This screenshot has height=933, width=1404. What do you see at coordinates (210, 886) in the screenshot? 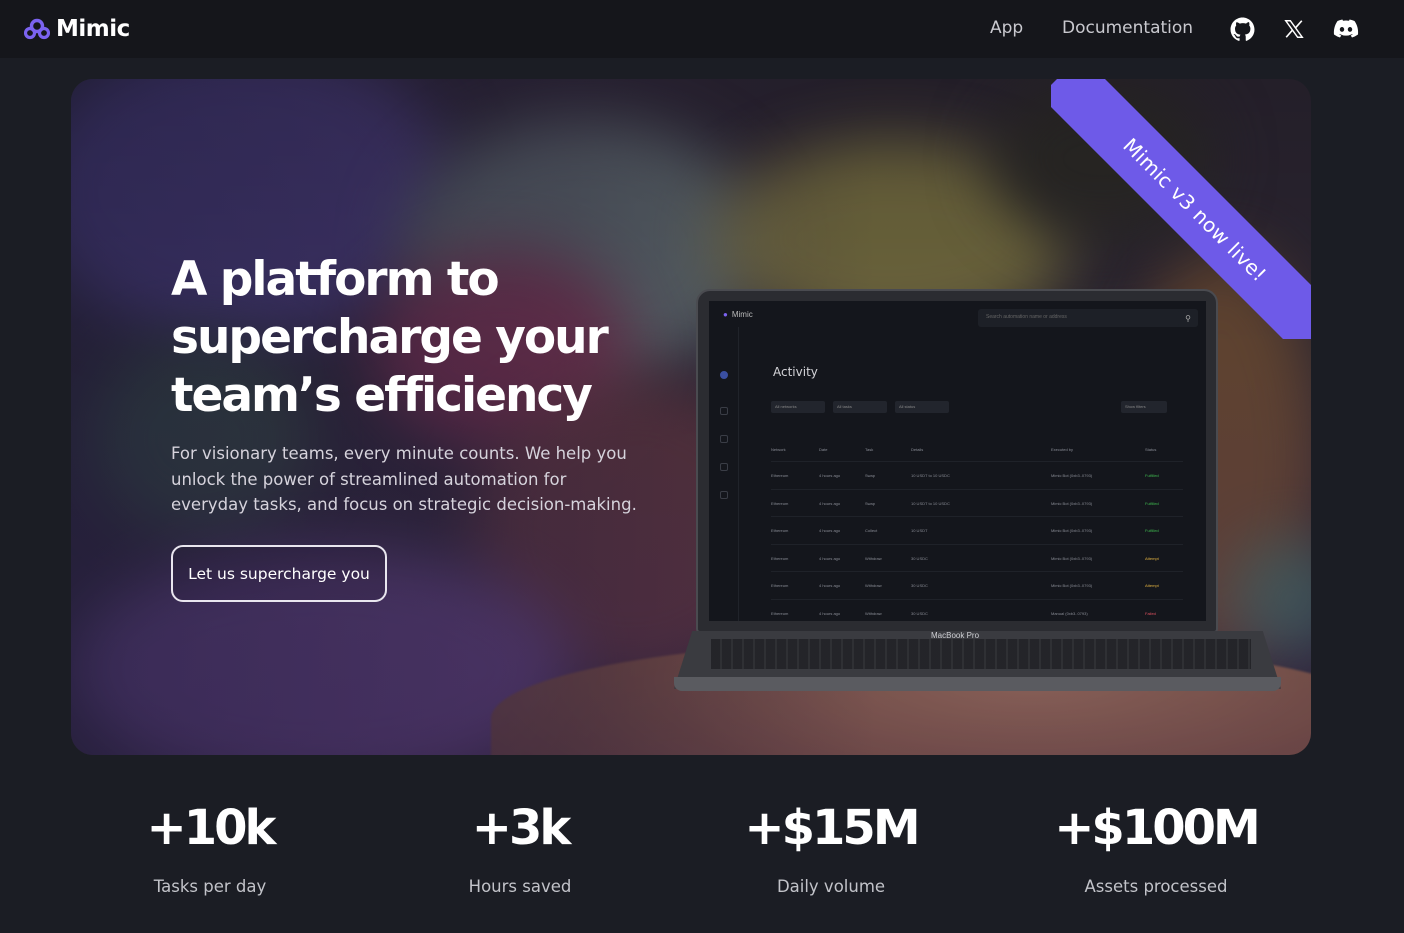
I see `stat-label: Tasks per day` at bounding box center [210, 886].